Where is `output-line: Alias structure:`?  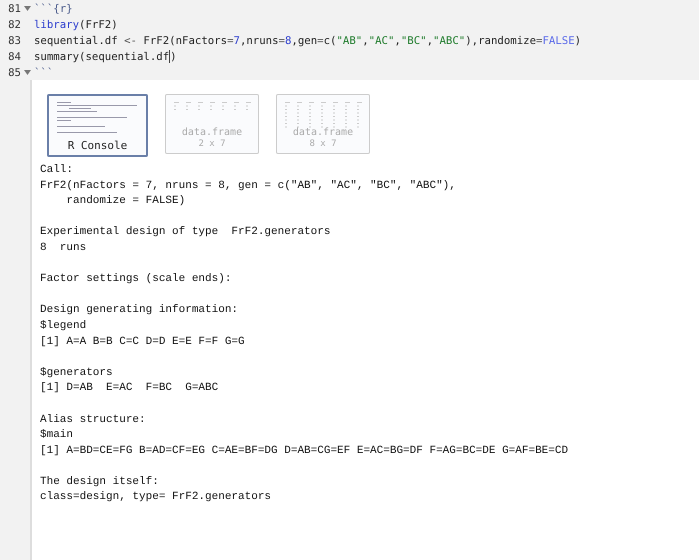 output-line: Alias structure: is located at coordinates (93, 420).